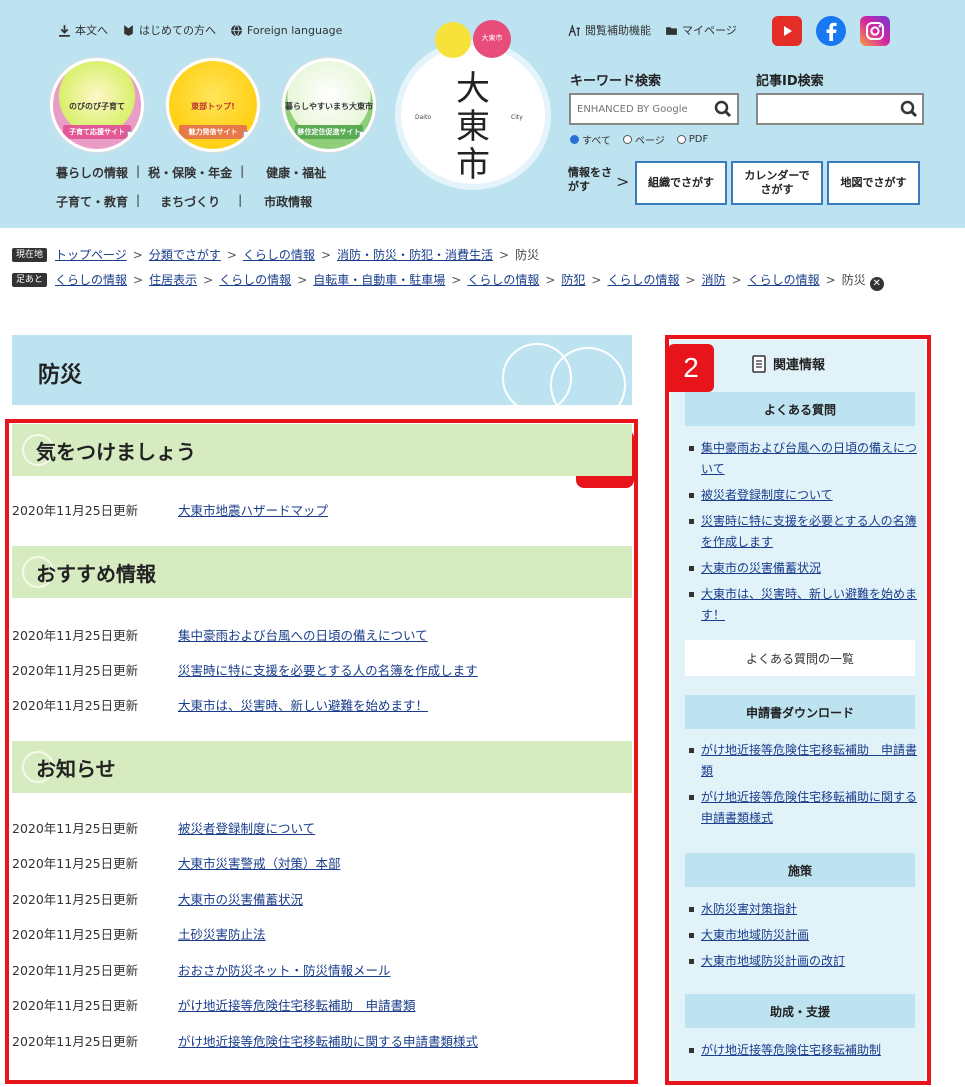 This screenshot has width=965, height=1087. What do you see at coordinates (364, 136) in the screenshot?
I see `cursor-icon` at bounding box center [364, 136].